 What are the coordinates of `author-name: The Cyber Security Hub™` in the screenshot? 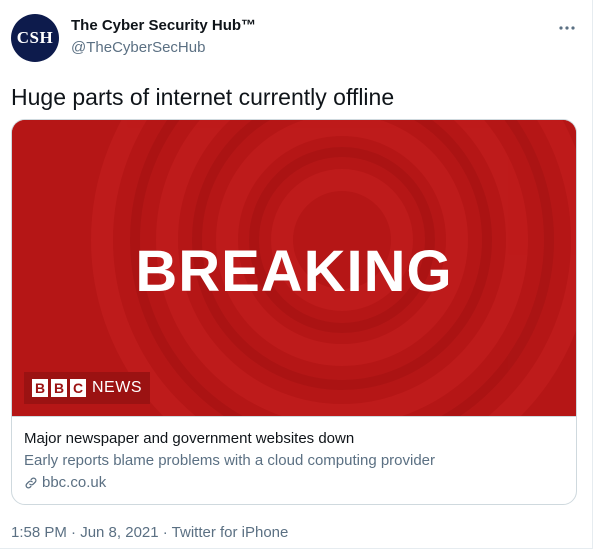 It's located at (163, 25).